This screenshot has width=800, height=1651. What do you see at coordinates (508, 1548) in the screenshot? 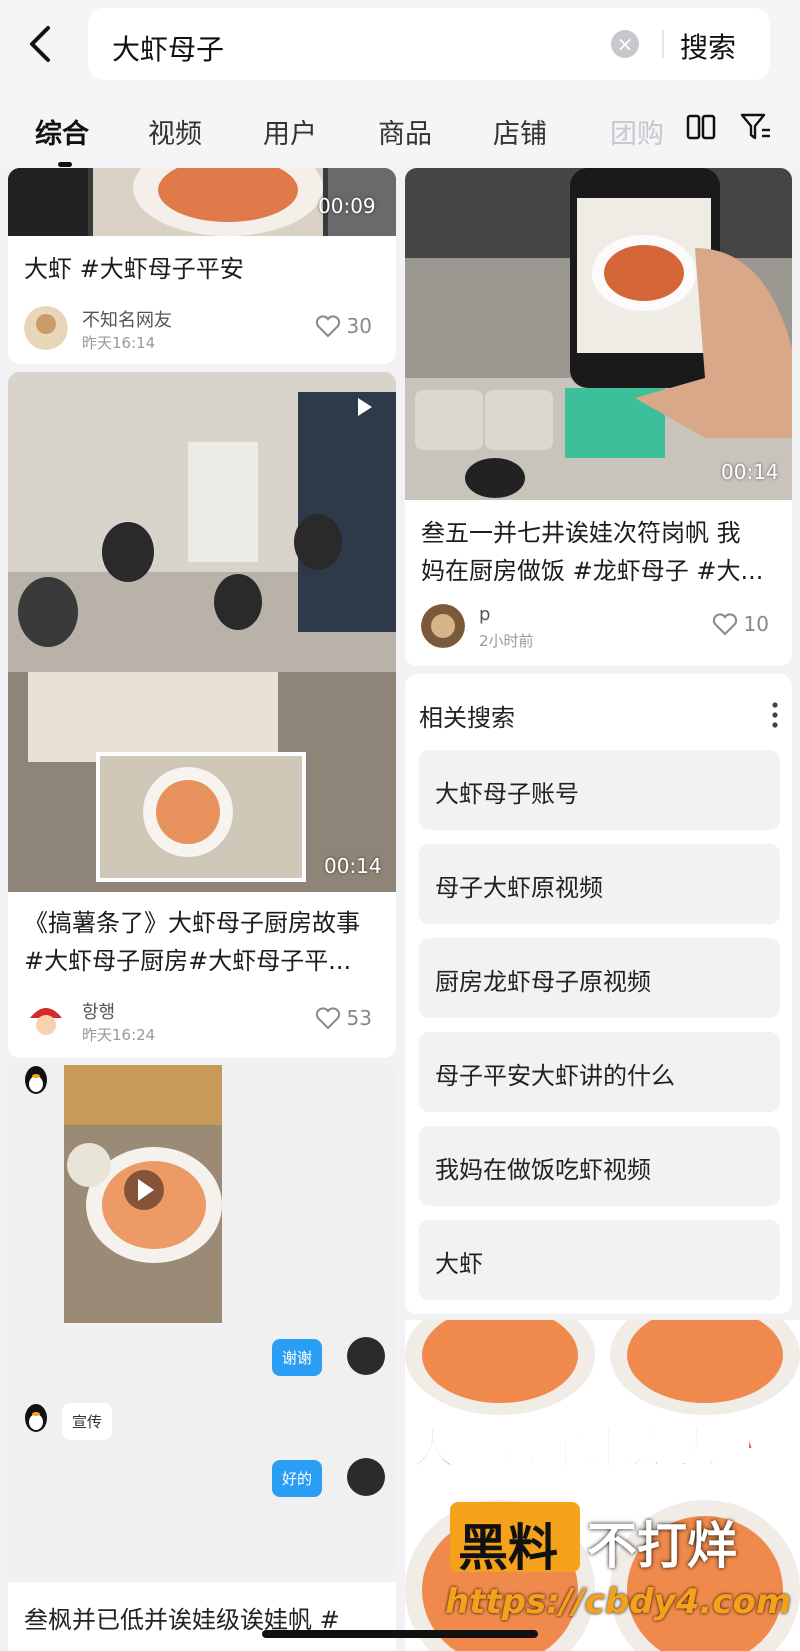
I see `watermark-text: 黑料` at bounding box center [508, 1548].